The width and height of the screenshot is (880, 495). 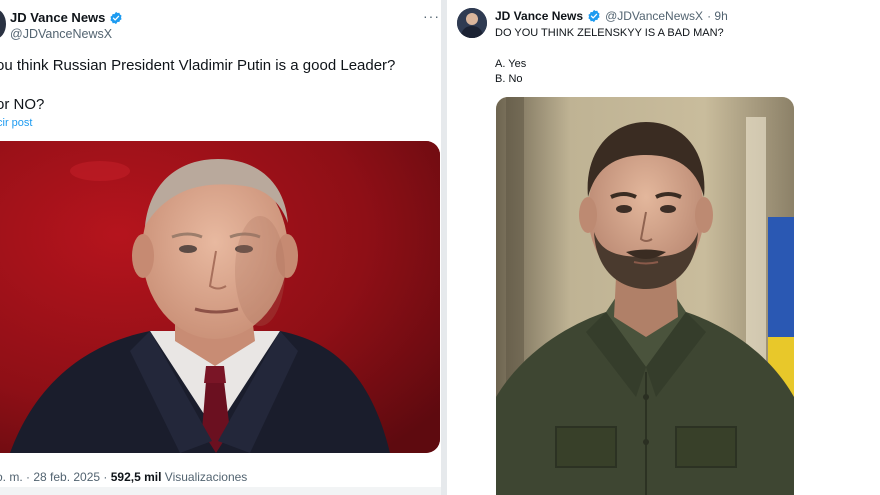 What do you see at coordinates (431, 16) in the screenshot?
I see `more-options-icon: ···` at bounding box center [431, 16].